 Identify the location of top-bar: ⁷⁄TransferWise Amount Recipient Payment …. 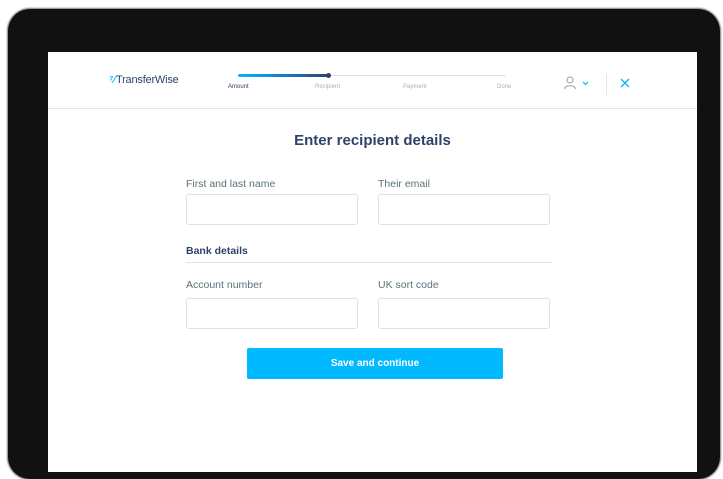
(372, 80).